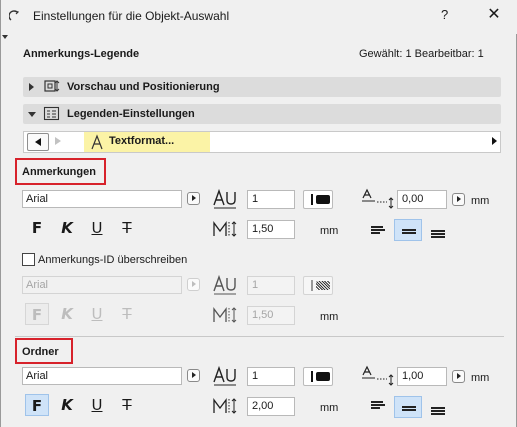 This screenshot has height=427, width=517. Describe the element at coordinates (97, 142) in the screenshot. I see `text-format-icon` at that location.